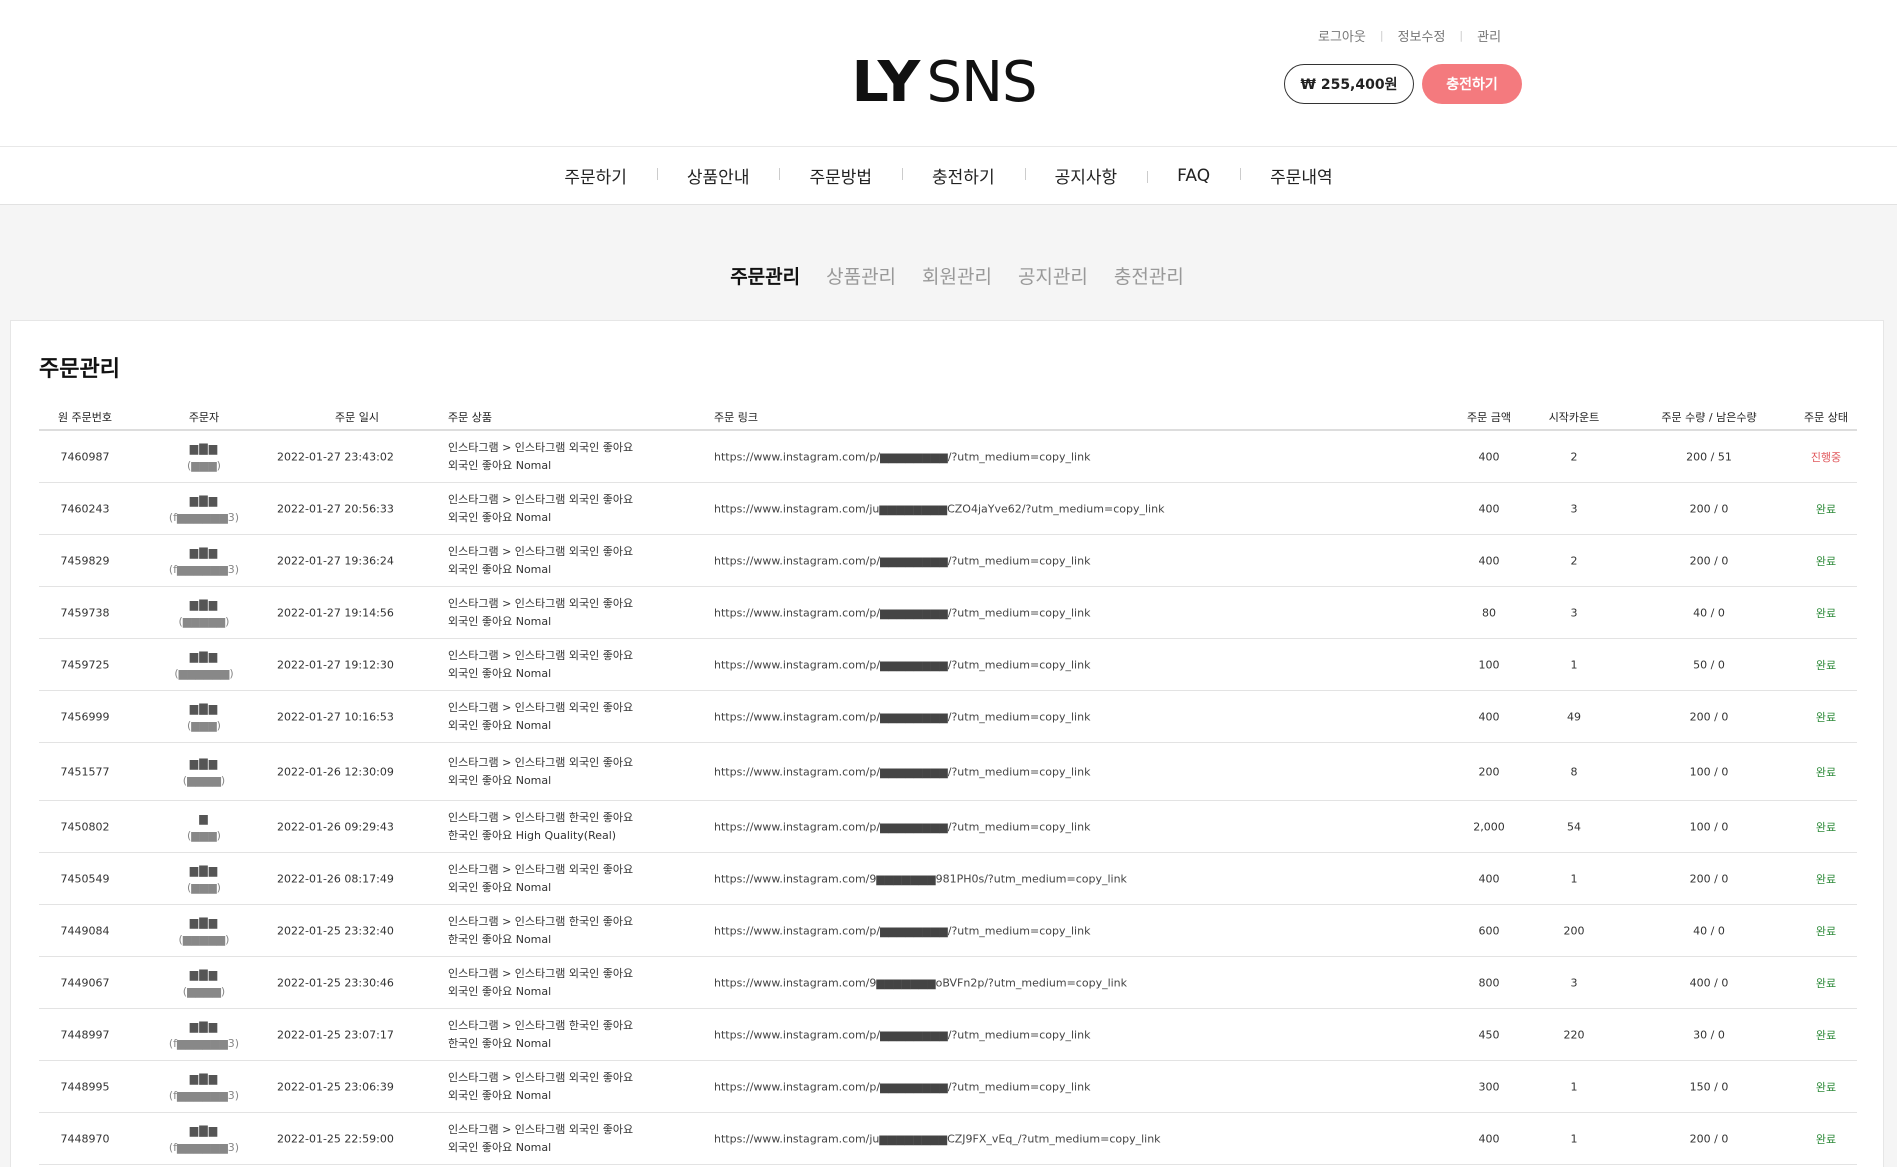  What do you see at coordinates (1709, 456) in the screenshot?
I see `quantity-remaining: 200 / 51` at bounding box center [1709, 456].